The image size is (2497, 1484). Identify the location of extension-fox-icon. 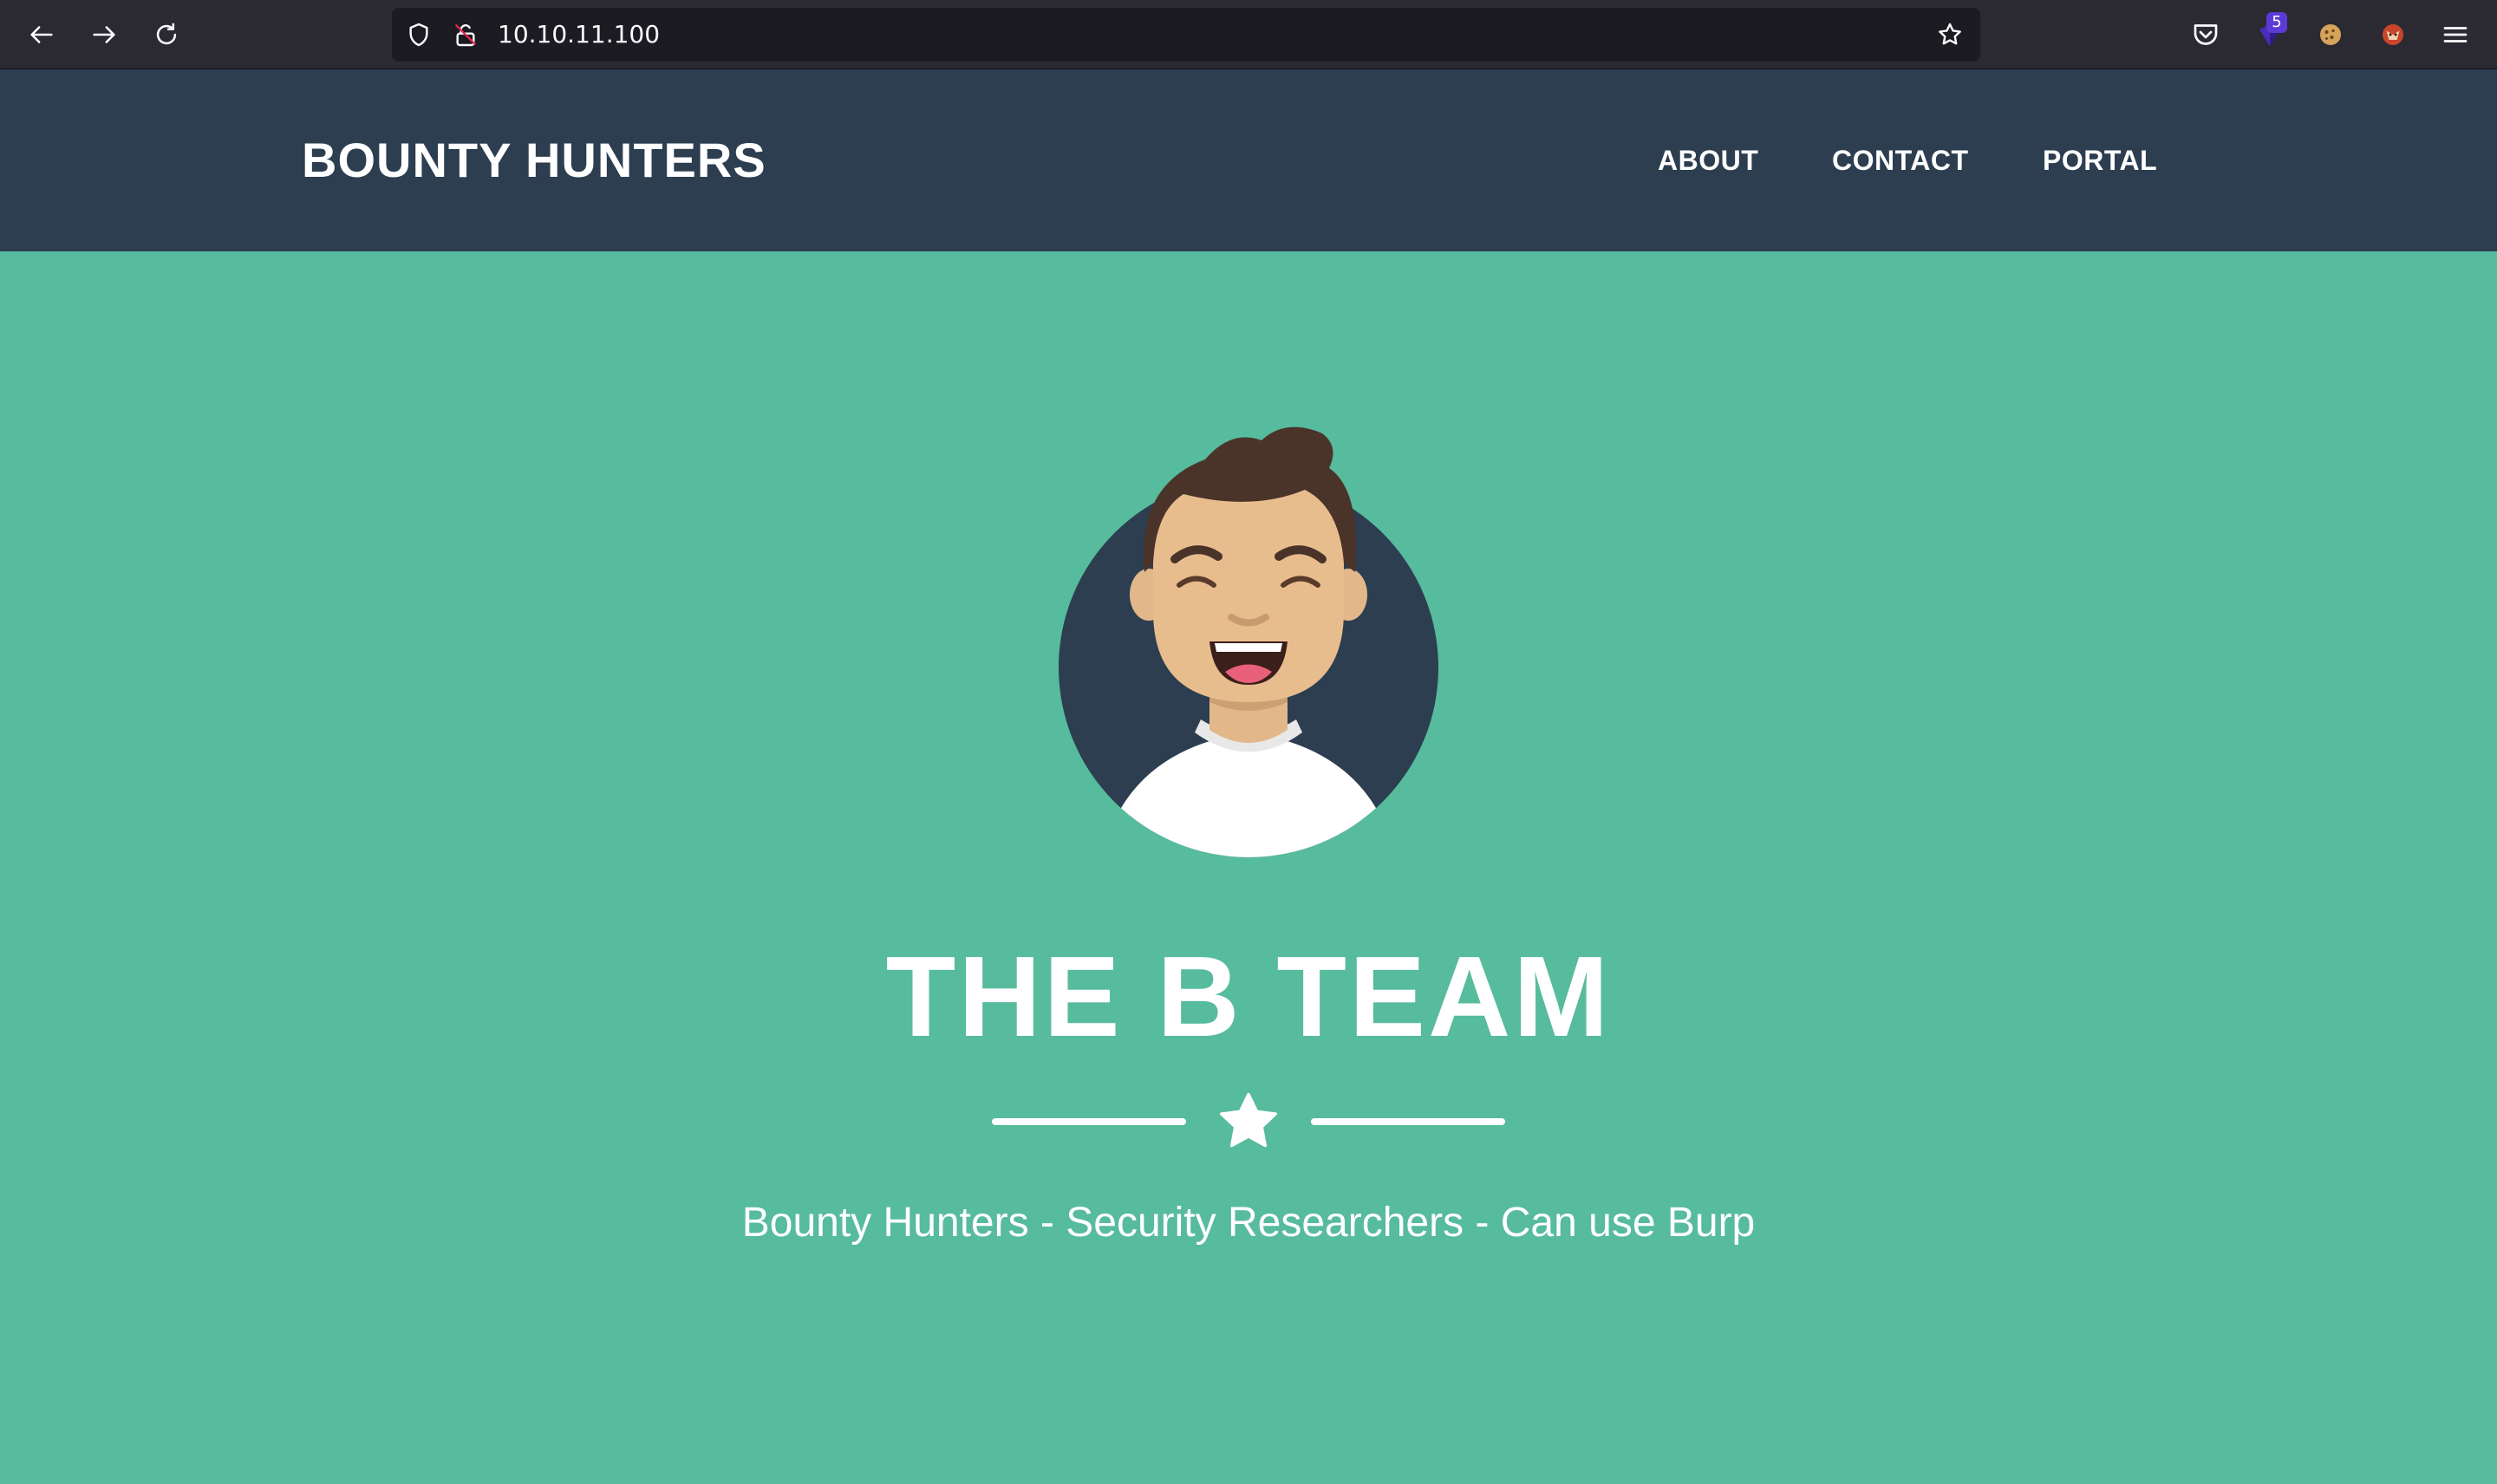
(2393, 34).